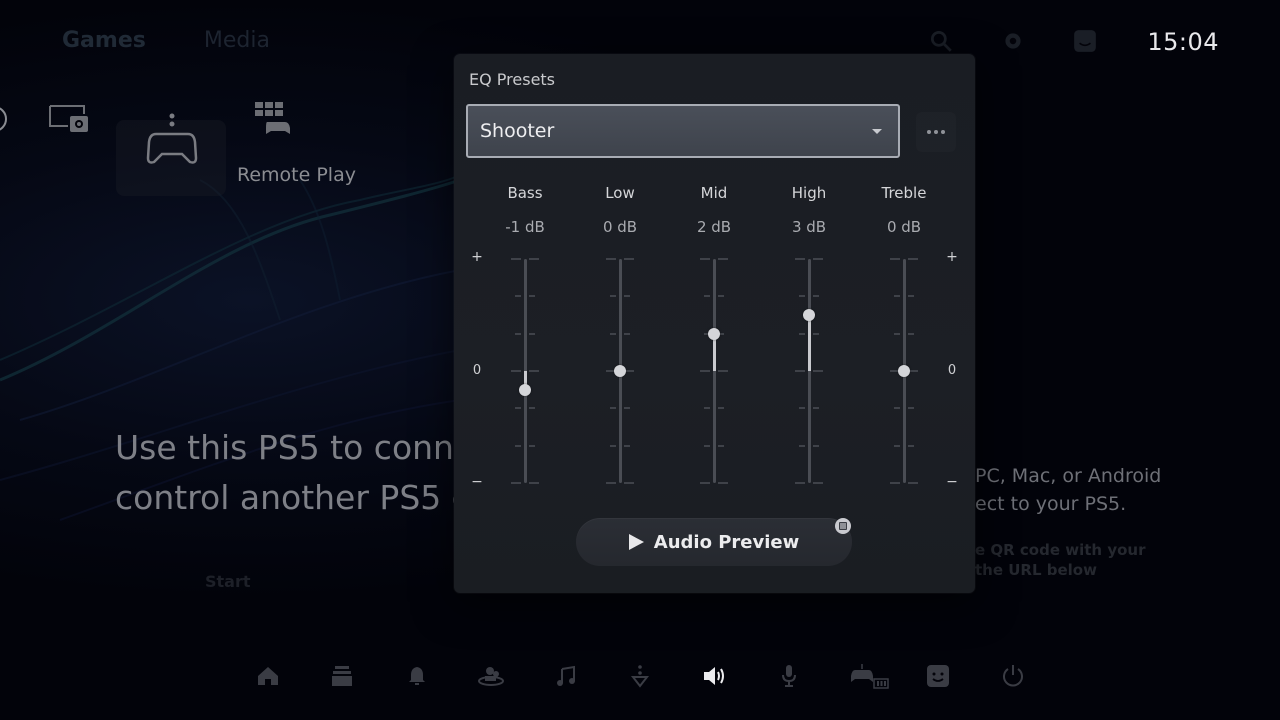 Image resolution: width=1280 pixels, height=720 pixels. What do you see at coordinates (952, 482) in the screenshot?
I see `scale-minus-right: −` at bounding box center [952, 482].